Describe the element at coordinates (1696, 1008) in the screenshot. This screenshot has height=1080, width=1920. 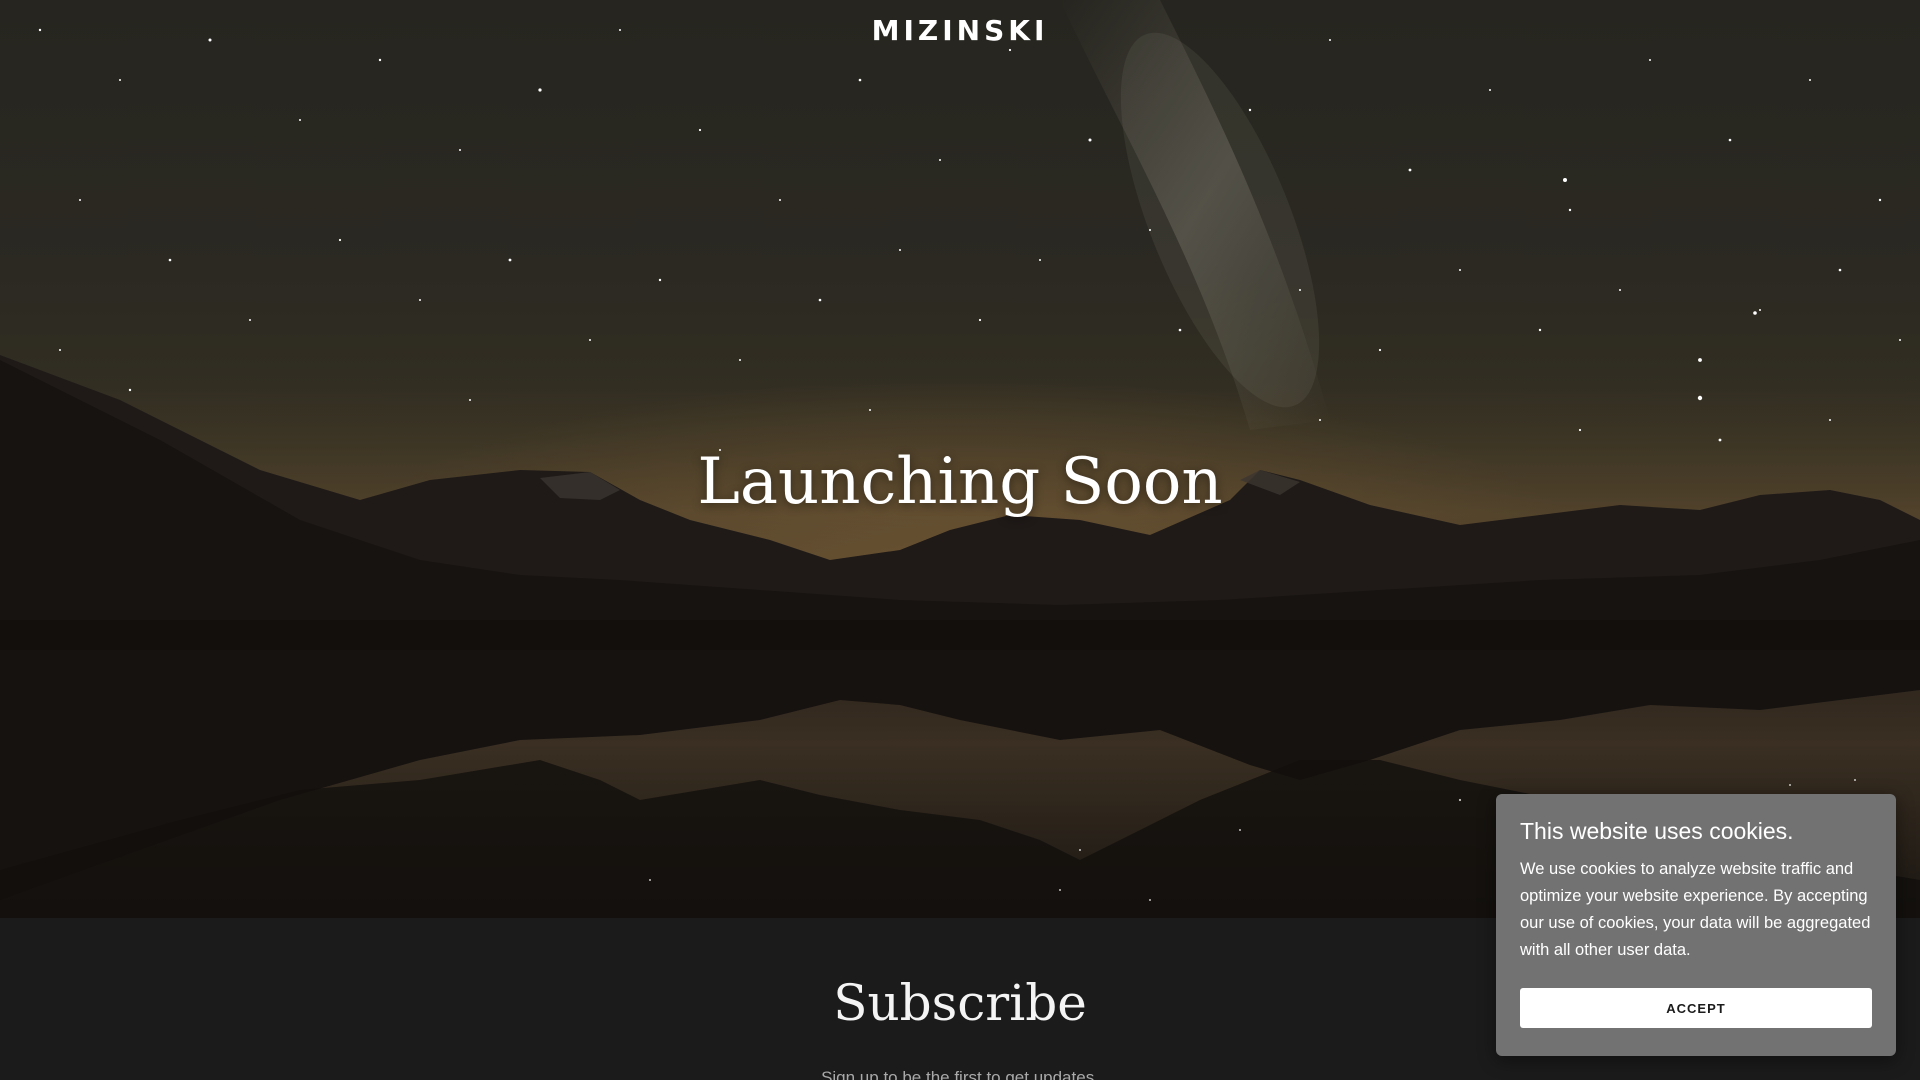
I see `accept-cookies-button: ACCEPT` at that location.